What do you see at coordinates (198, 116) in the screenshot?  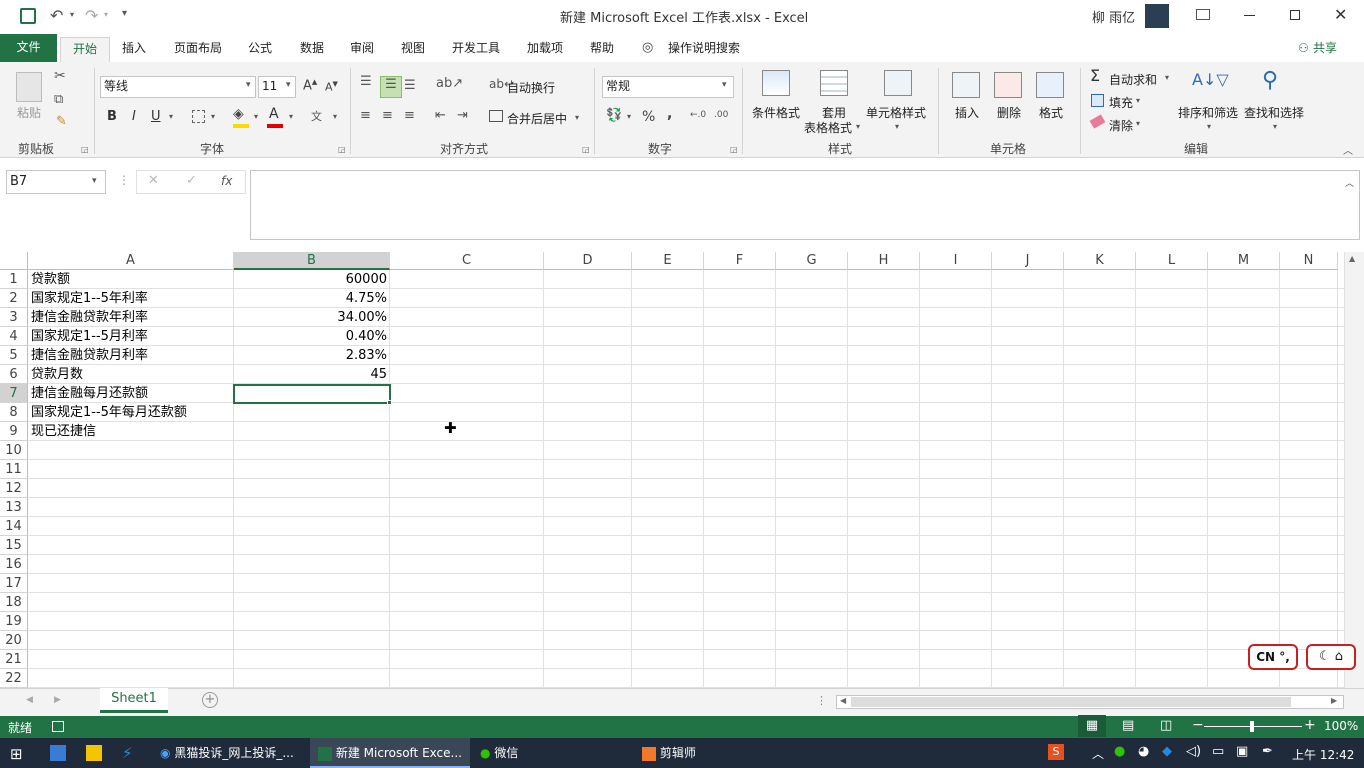 I see `border-icon` at bounding box center [198, 116].